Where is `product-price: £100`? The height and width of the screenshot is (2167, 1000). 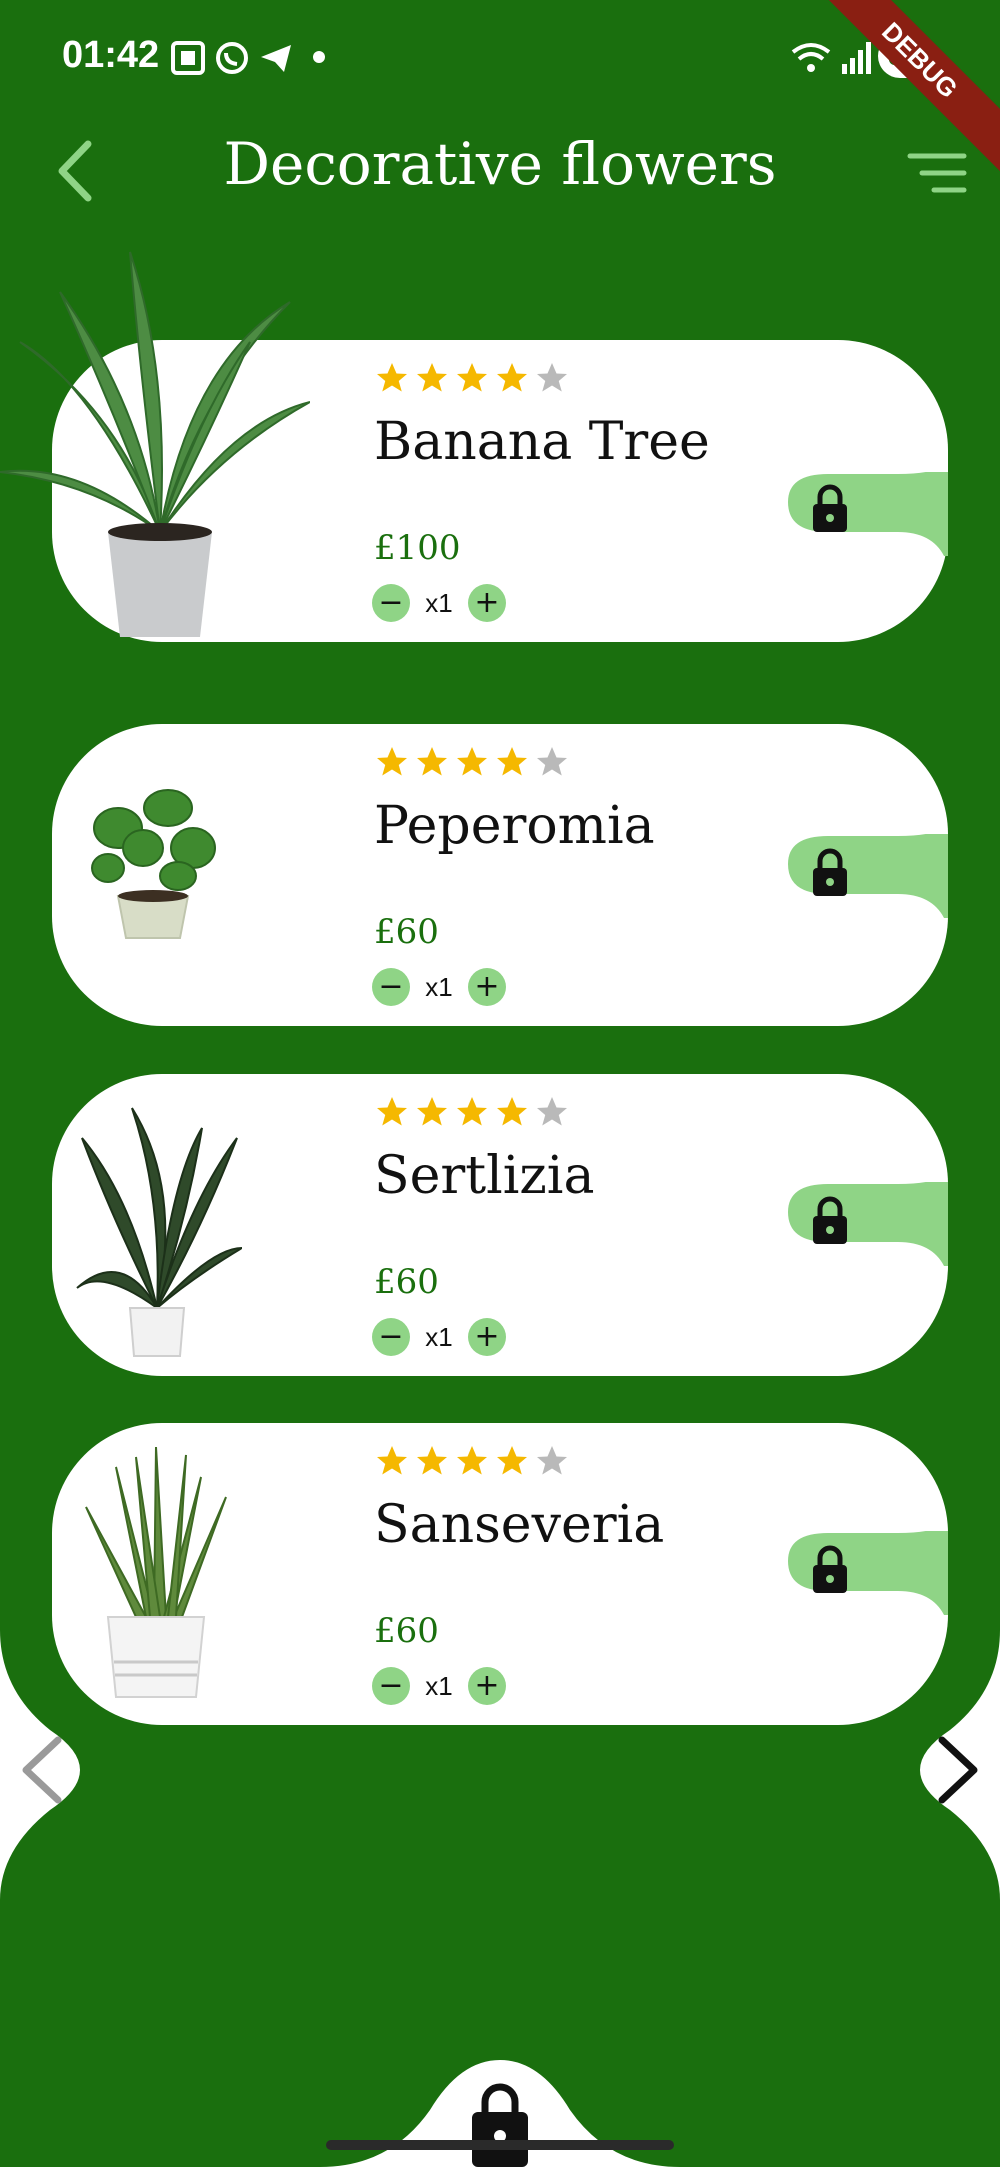 product-price: £100 is located at coordinates (417, 548).